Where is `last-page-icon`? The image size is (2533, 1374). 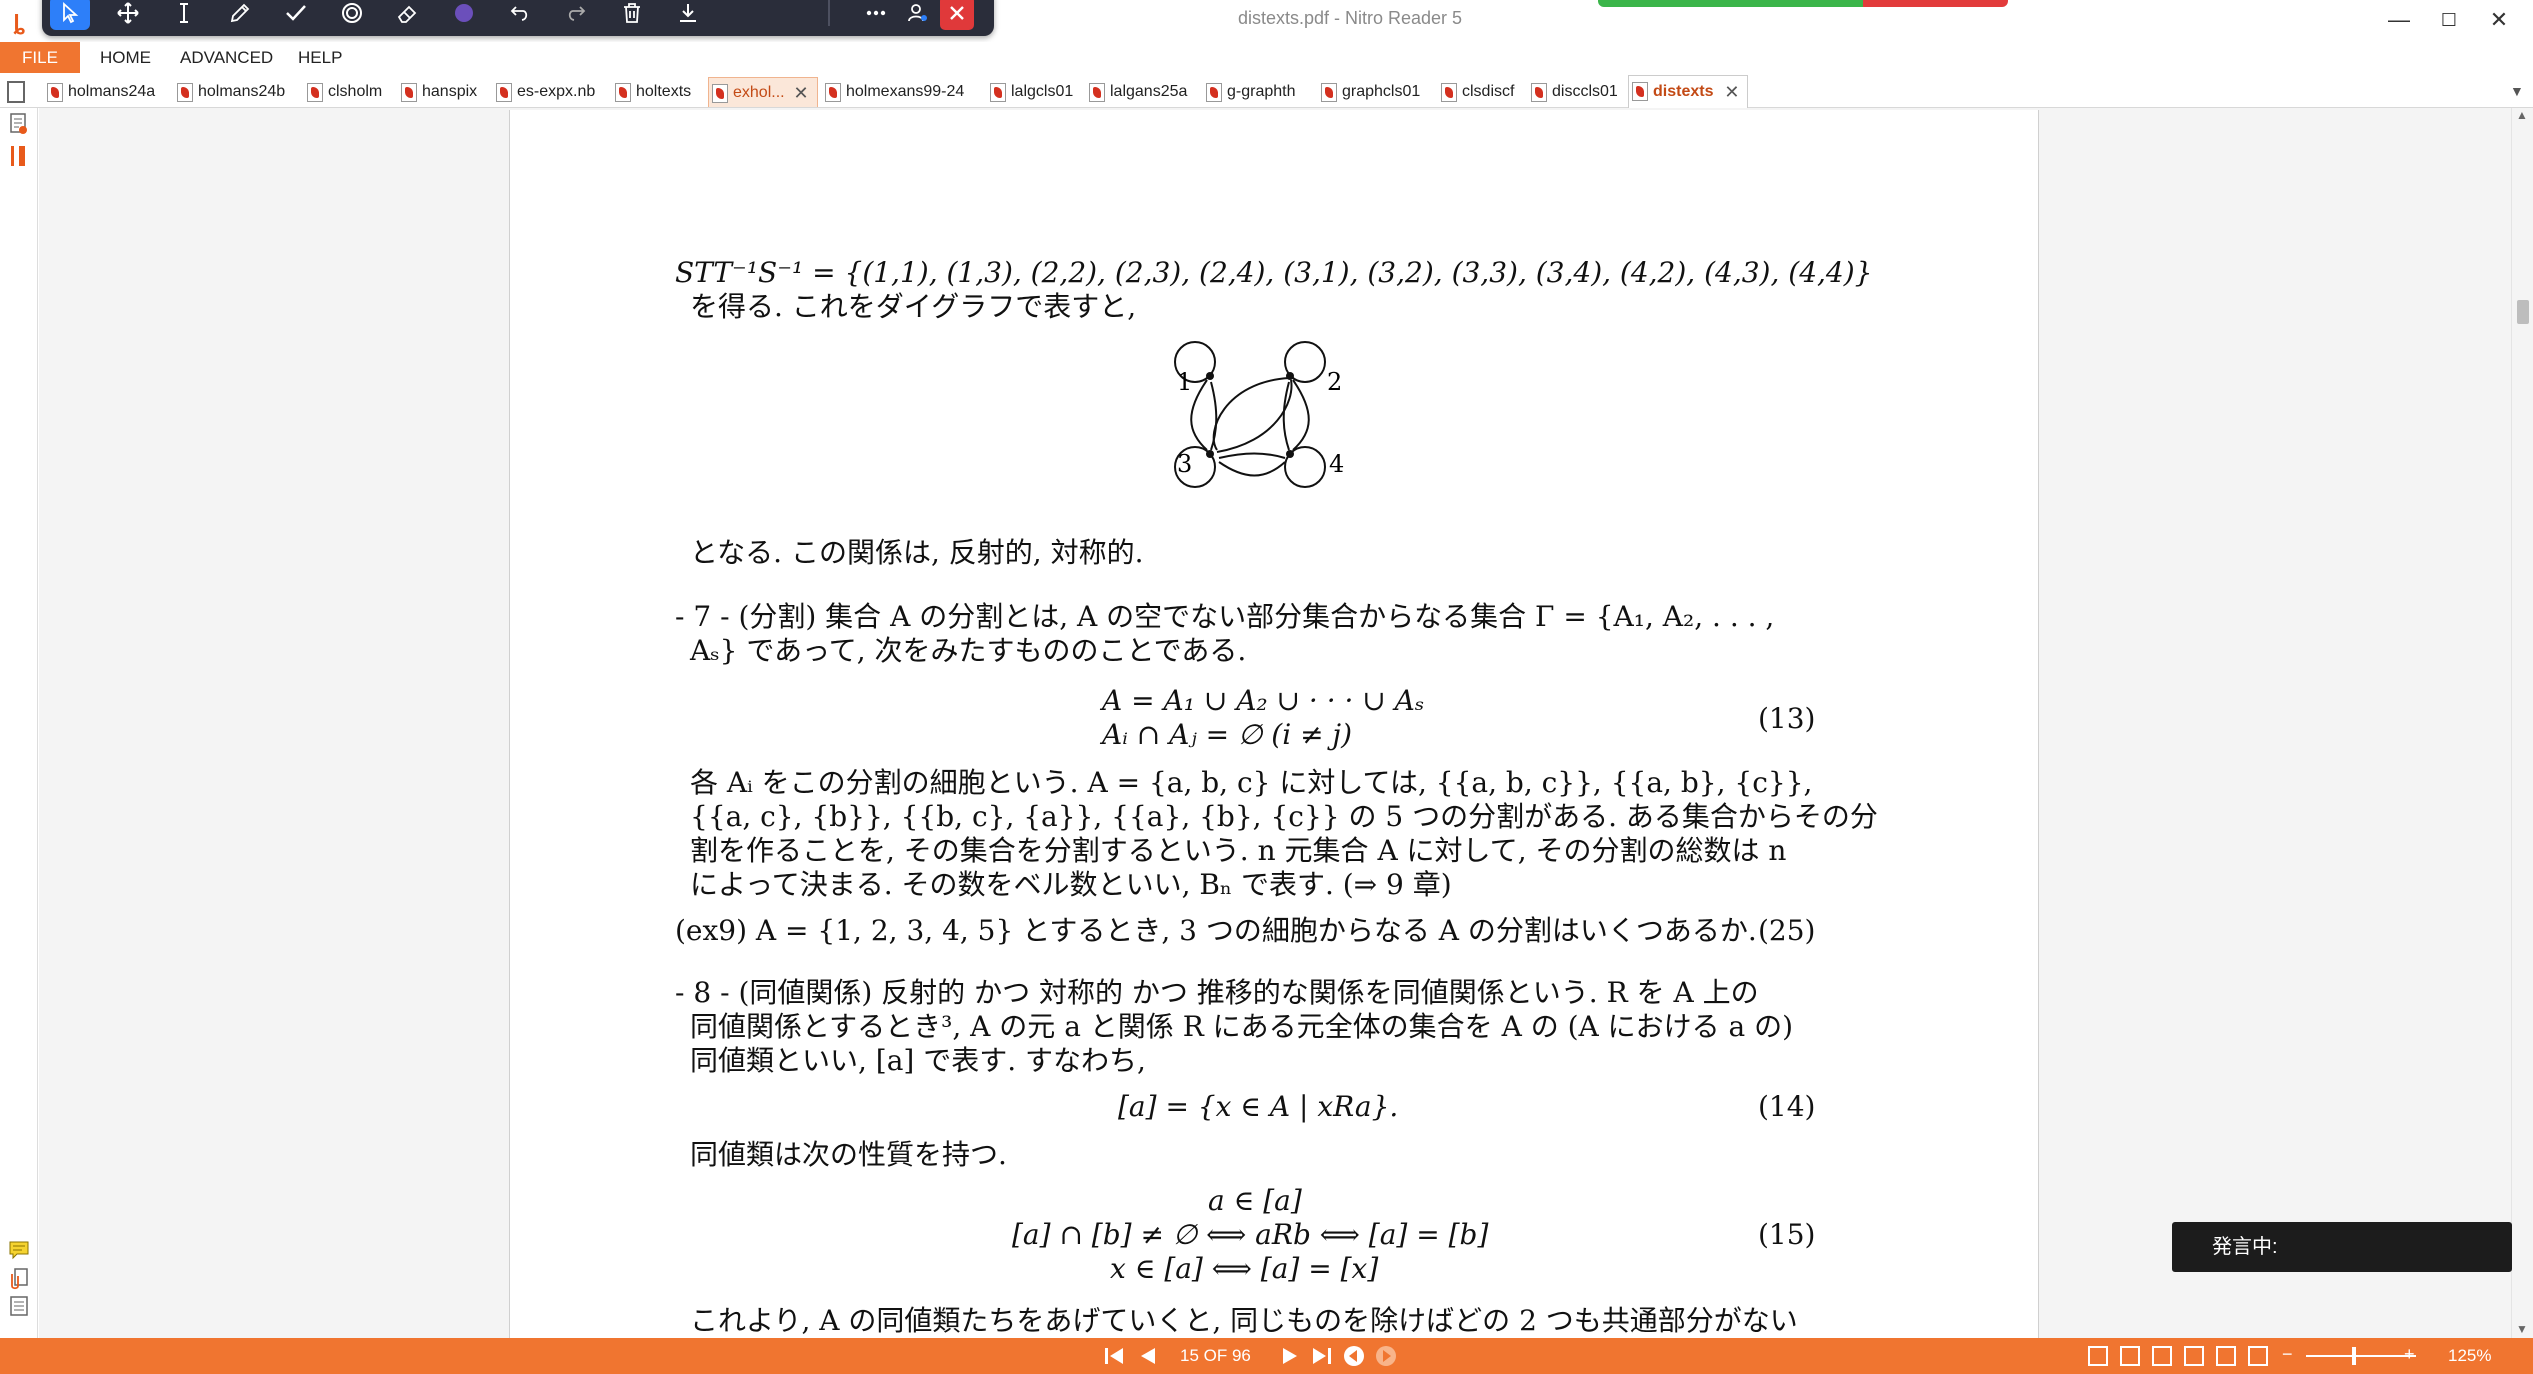
last-page-icon is located at coordinates (1322, 1356).